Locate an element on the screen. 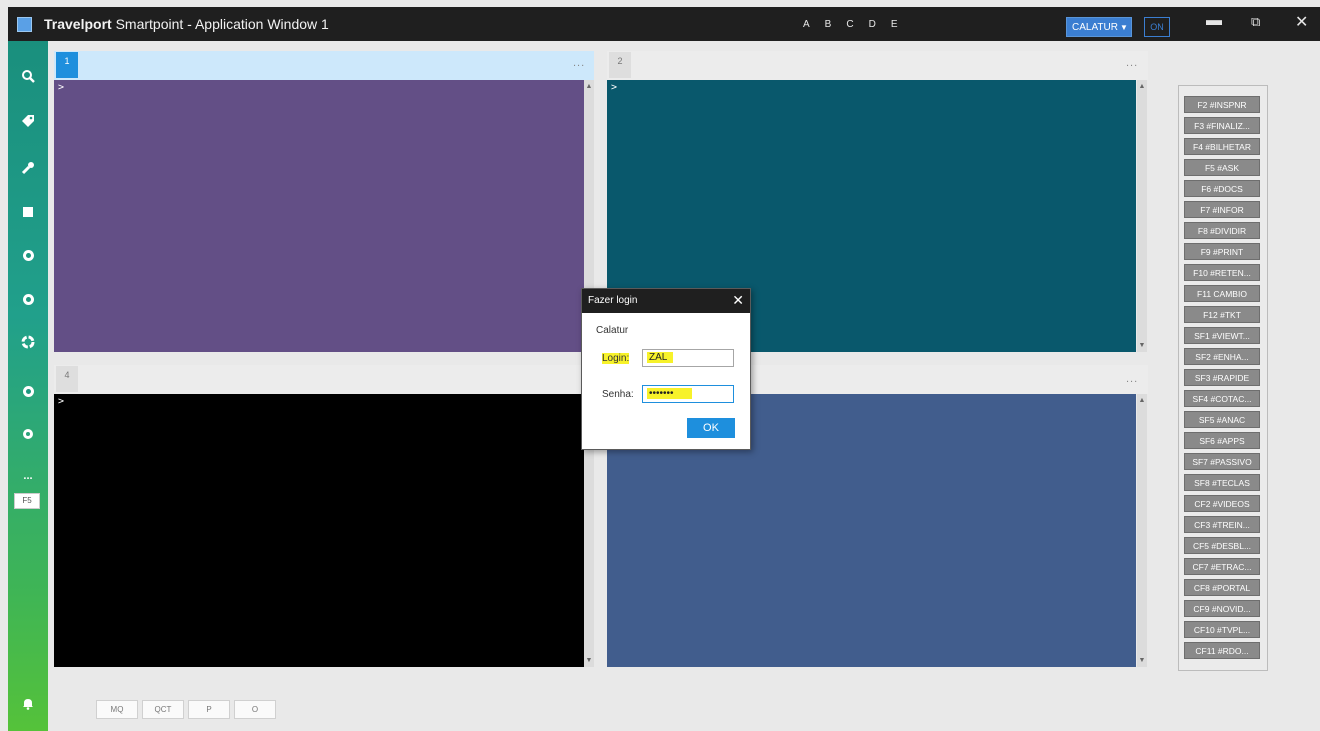  mq-button: MQ is located at coordinates (117, 709).